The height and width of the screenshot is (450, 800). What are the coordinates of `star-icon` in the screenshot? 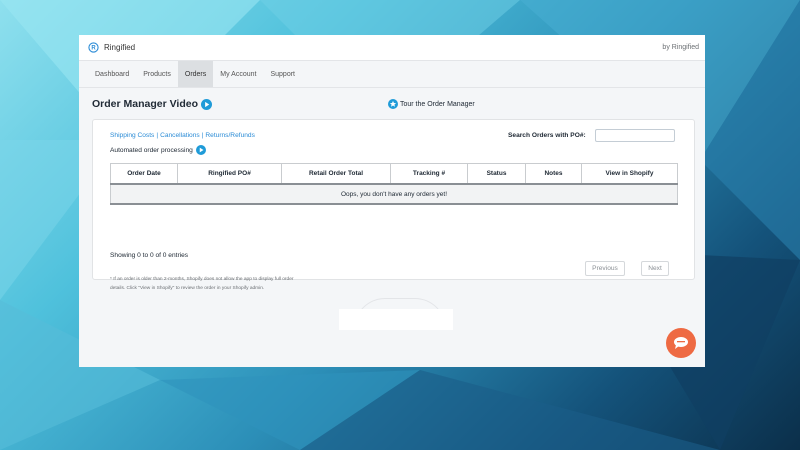 It's located at (393, 104).